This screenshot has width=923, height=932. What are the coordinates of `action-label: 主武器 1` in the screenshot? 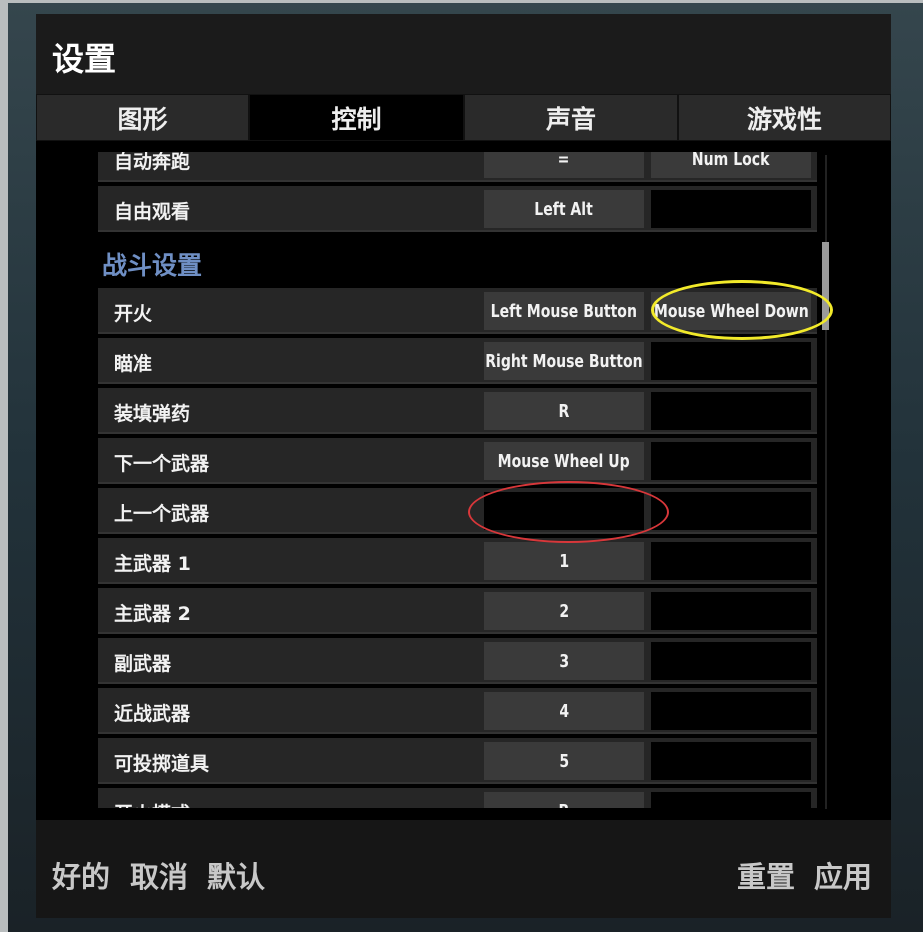 It's located at (152, 564).